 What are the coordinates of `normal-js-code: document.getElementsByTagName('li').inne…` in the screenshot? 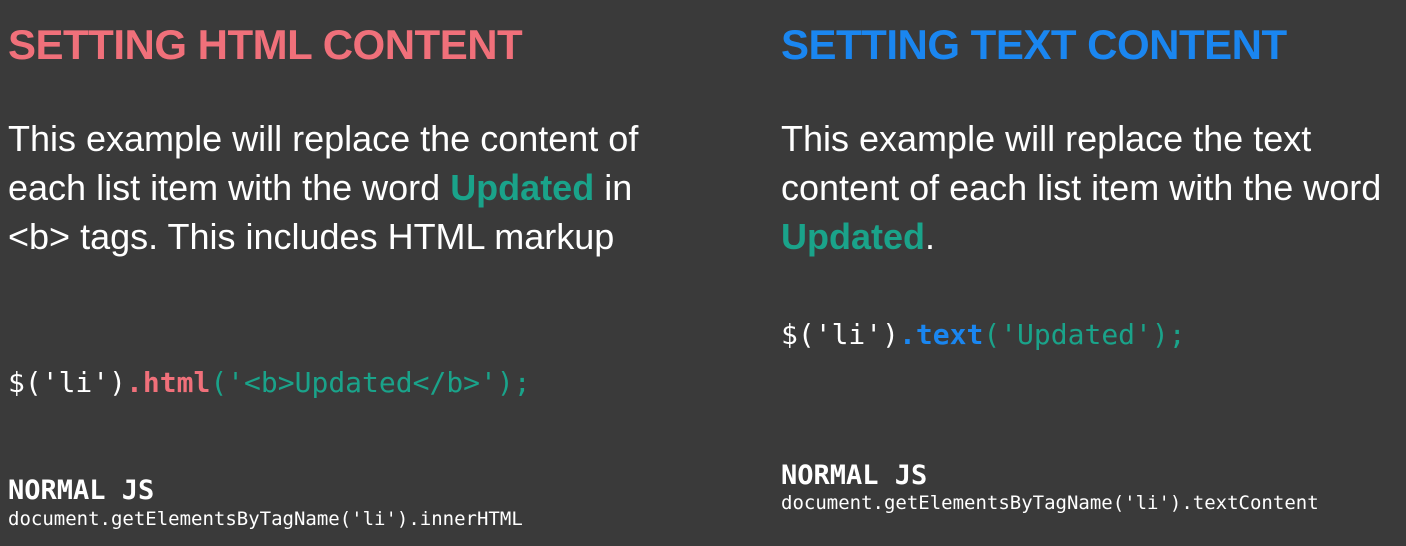 It's located at (265, 519).